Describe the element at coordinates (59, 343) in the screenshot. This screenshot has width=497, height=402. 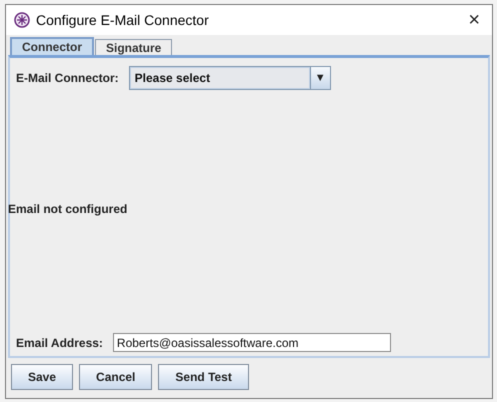
I see `field-label: Email Address:` at that location.